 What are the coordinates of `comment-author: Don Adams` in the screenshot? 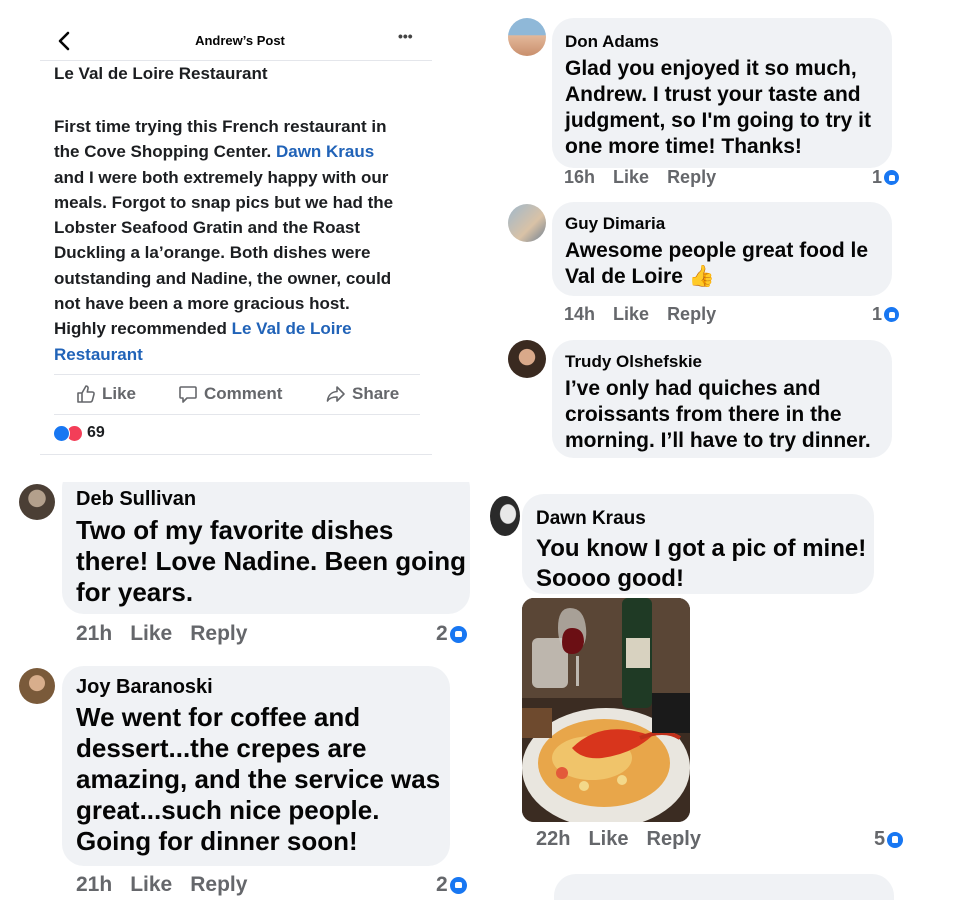 It's located at (612, 42).